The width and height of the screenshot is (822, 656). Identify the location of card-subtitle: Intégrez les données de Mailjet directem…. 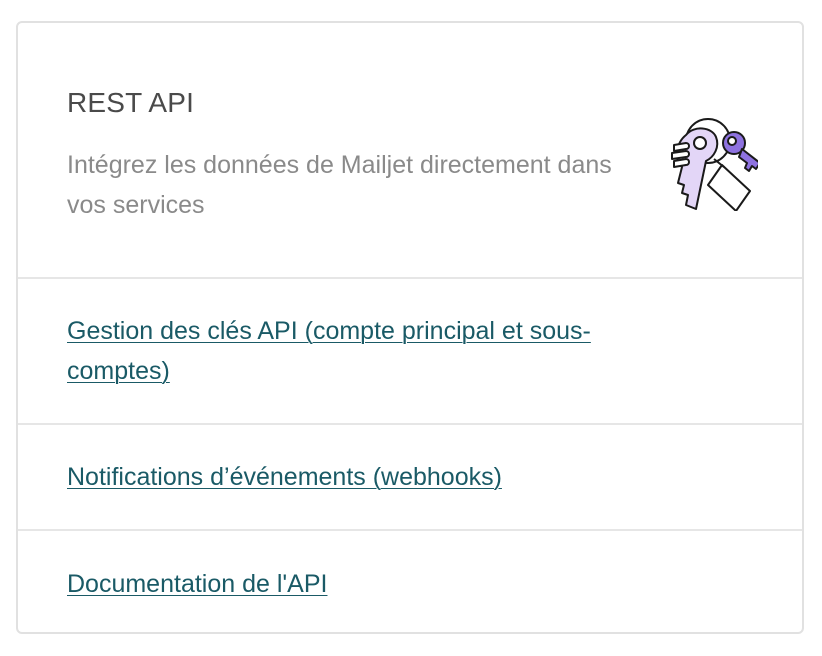
(339, 185).